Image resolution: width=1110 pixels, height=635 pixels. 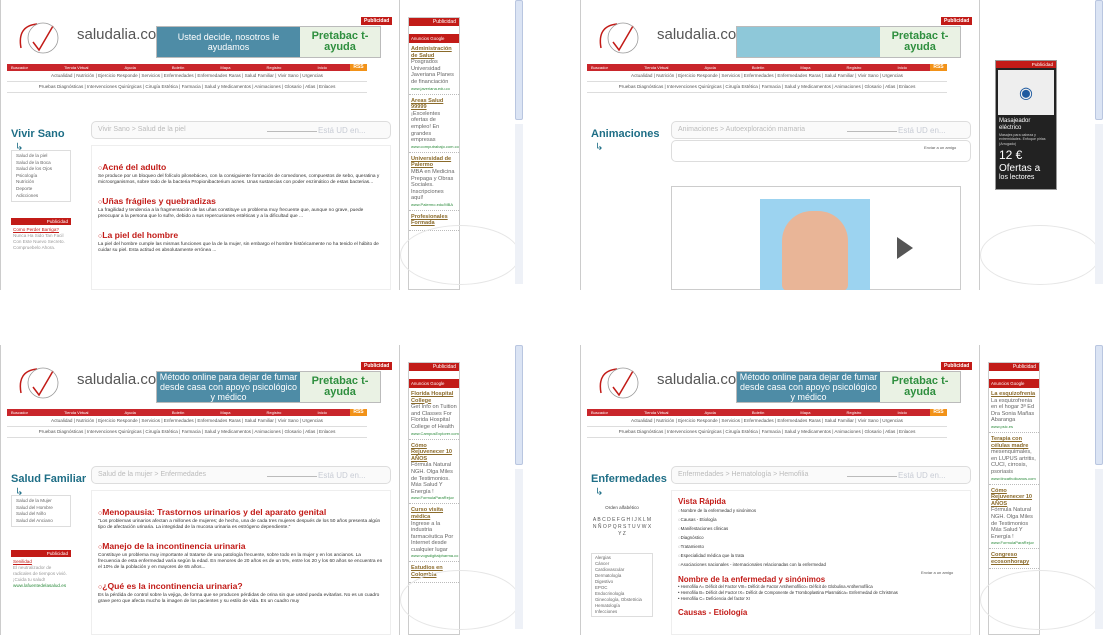 What do you see at coordinates (241, 167) in the screenshot?
I see `article-title: Acné del adulto` at bounding box center [241, 167].